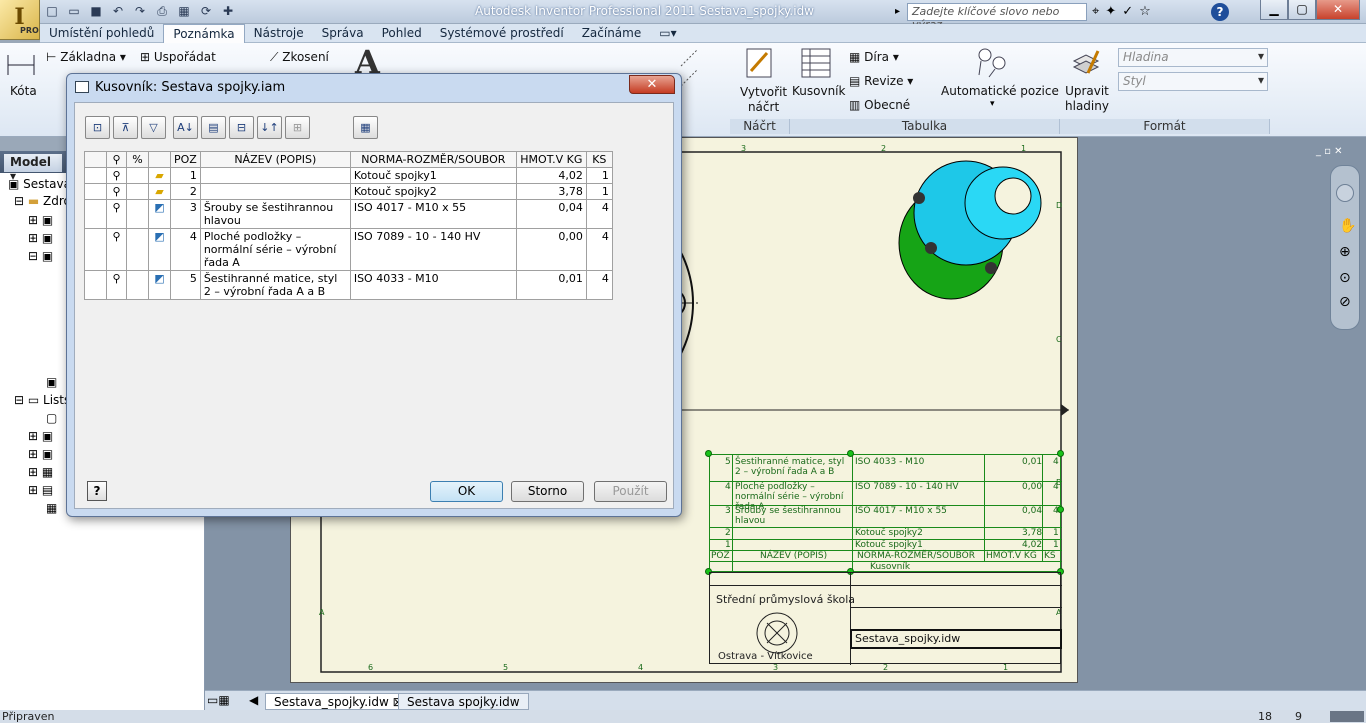 The width and height of the screenshot is (1366, 723). I want to click on cell-hmot: 3,78, so click(551, 191).